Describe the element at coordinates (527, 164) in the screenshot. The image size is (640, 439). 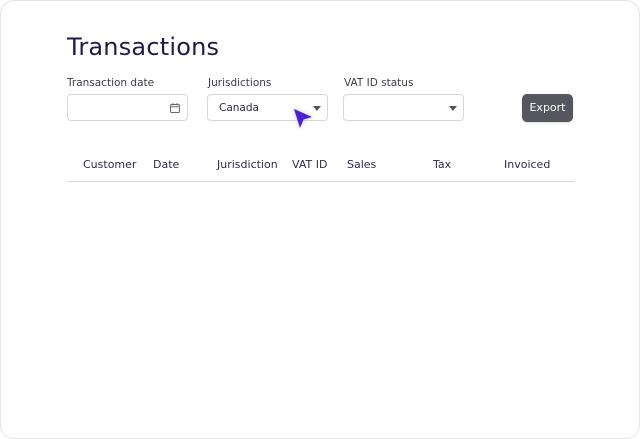
I see `column-header-invoiced: Invoiced` at that location.